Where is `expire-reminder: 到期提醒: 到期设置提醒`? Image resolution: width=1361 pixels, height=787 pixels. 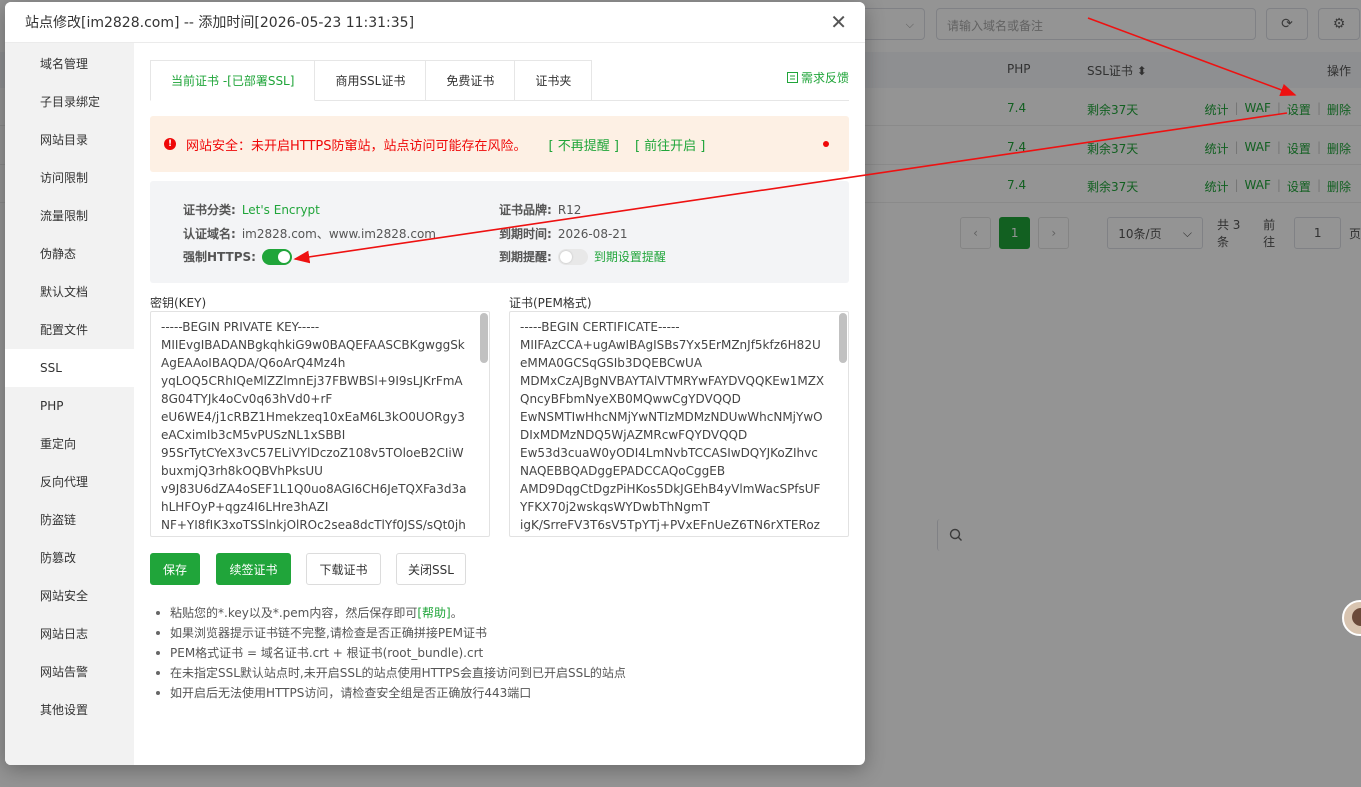 expire-reminder: 到期提醒: 到期设置提醒 is located at coordinates (582, 256).